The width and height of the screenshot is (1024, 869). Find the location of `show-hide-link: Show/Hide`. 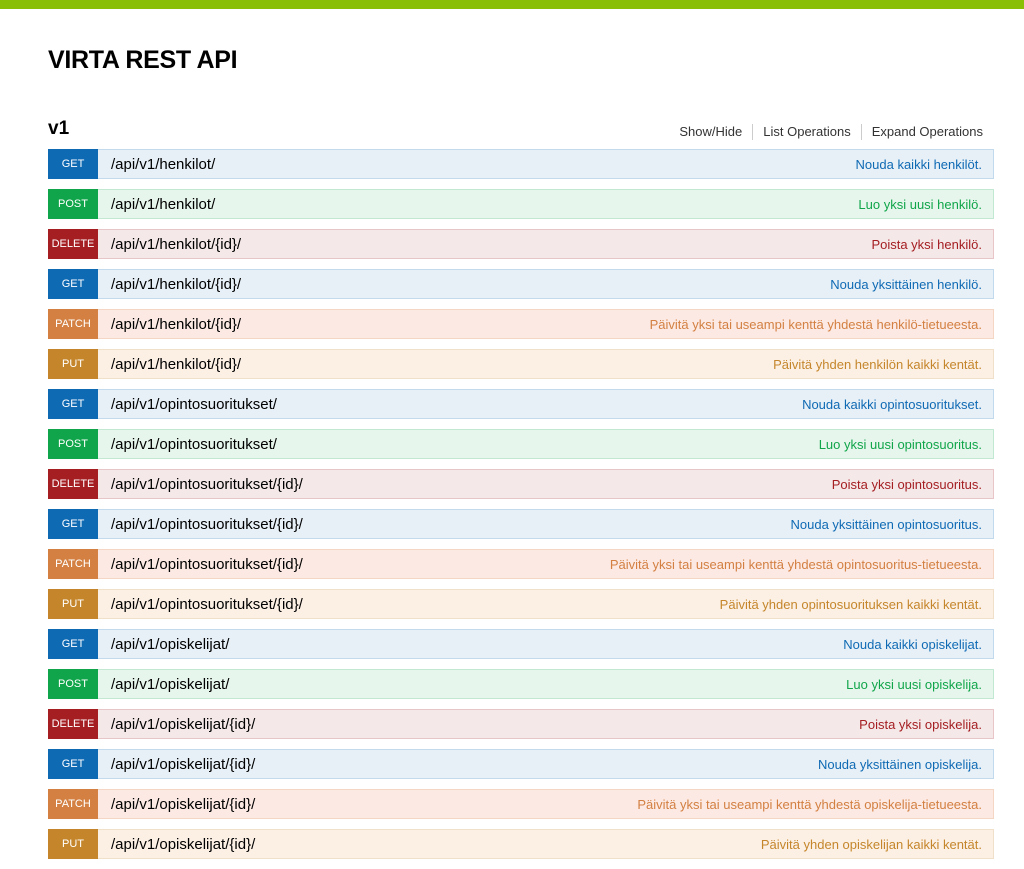

show-hide-link: Show/Hide is located at coordinates (710, 132).